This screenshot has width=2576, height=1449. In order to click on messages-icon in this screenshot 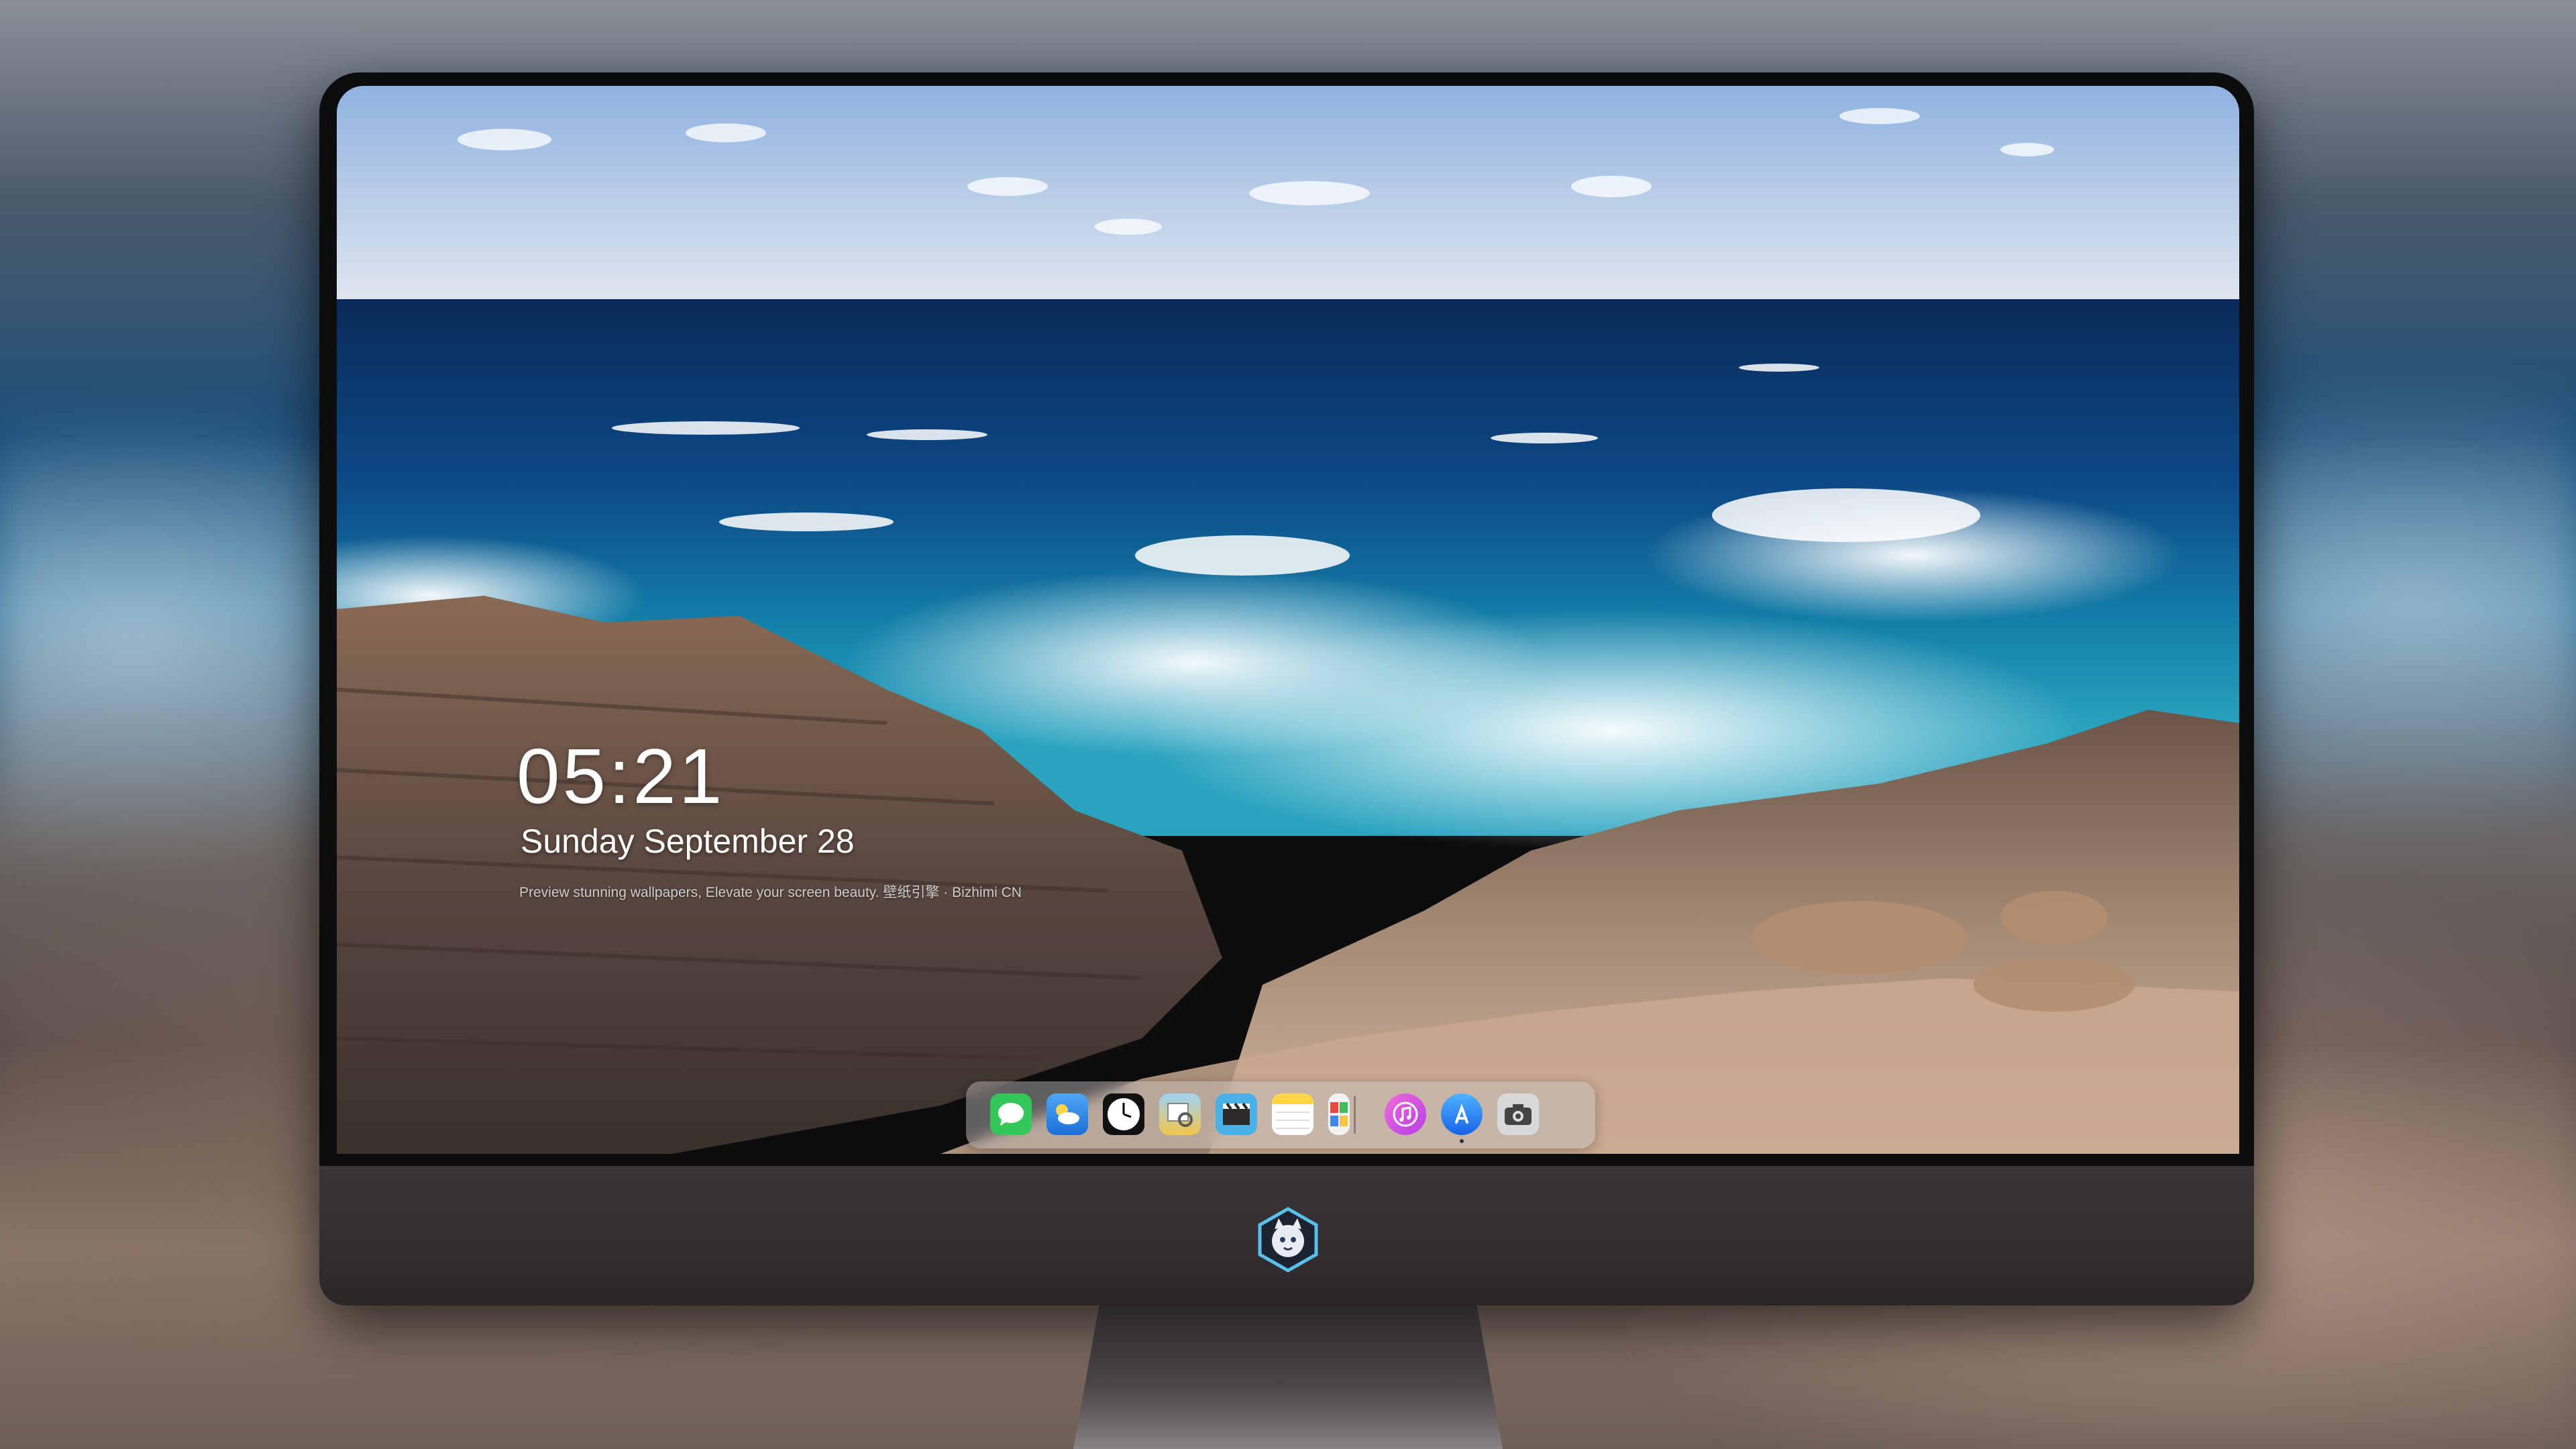, I will do `click(1011, 1114)`.